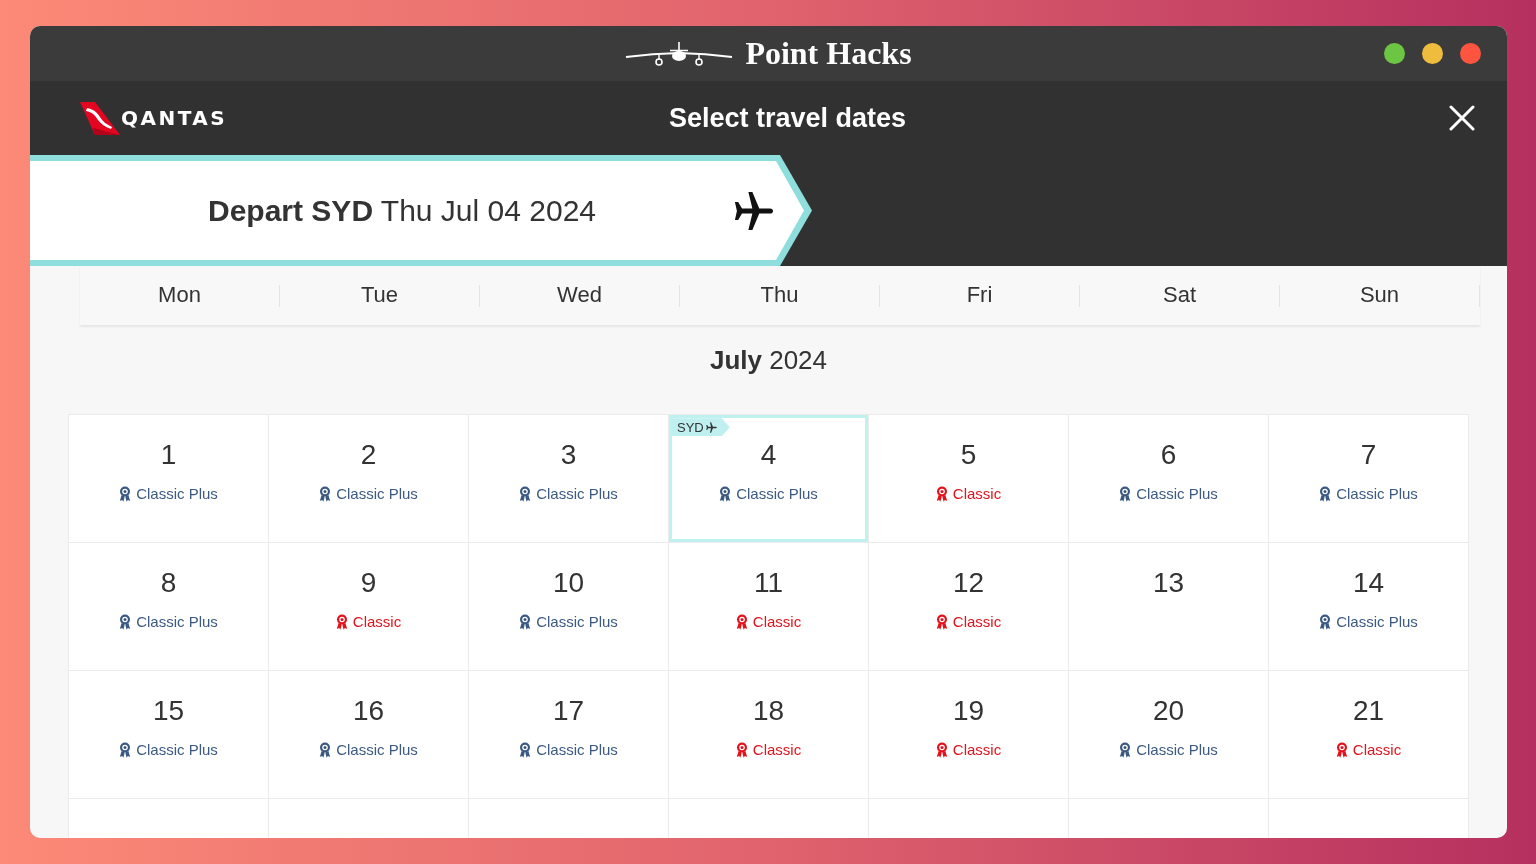 This screenshot has height=864, width=1536. I want to click on date-cell: 19 Classic, so click(969, 735).